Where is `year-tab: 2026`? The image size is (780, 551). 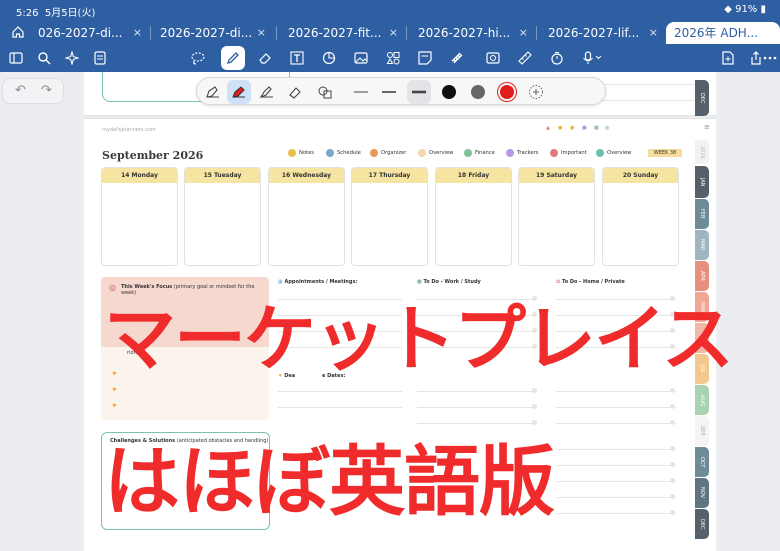
year-tab: 2026 is located at coordinates (702, 152).